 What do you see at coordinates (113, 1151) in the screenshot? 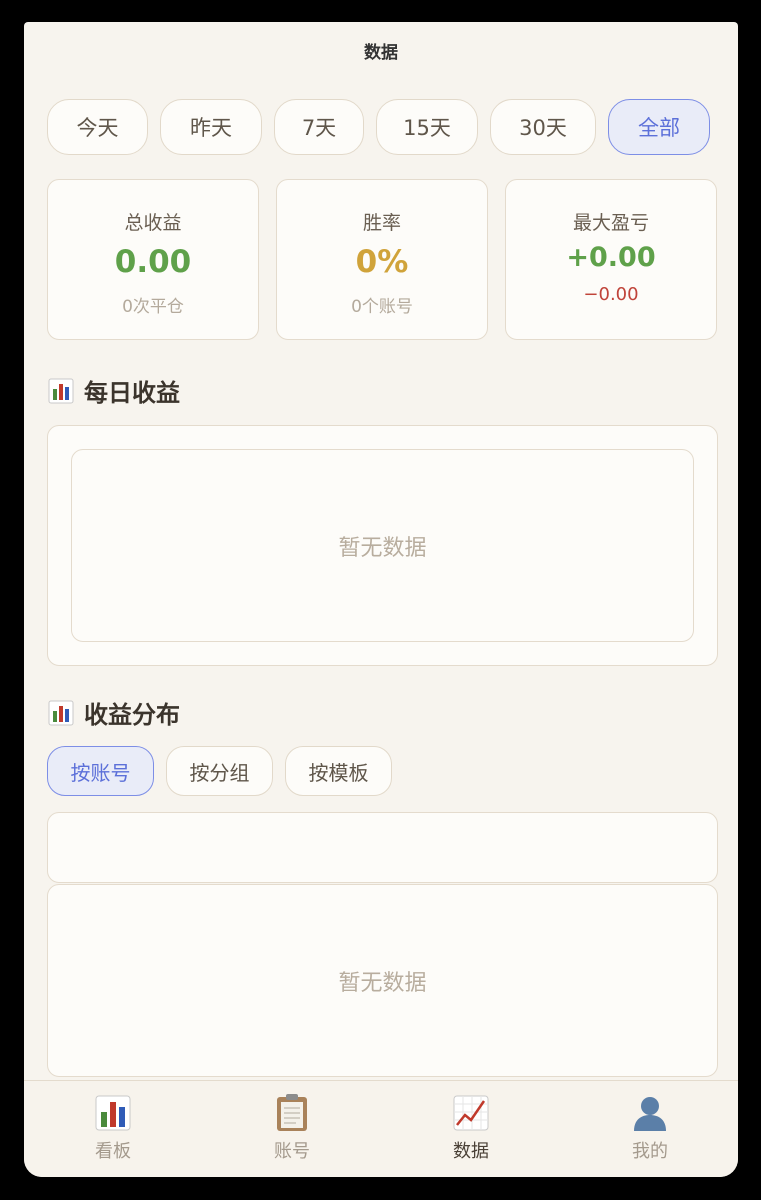
I see `tab-dashboard-label: 看板` at bounding box center [113, 1151].